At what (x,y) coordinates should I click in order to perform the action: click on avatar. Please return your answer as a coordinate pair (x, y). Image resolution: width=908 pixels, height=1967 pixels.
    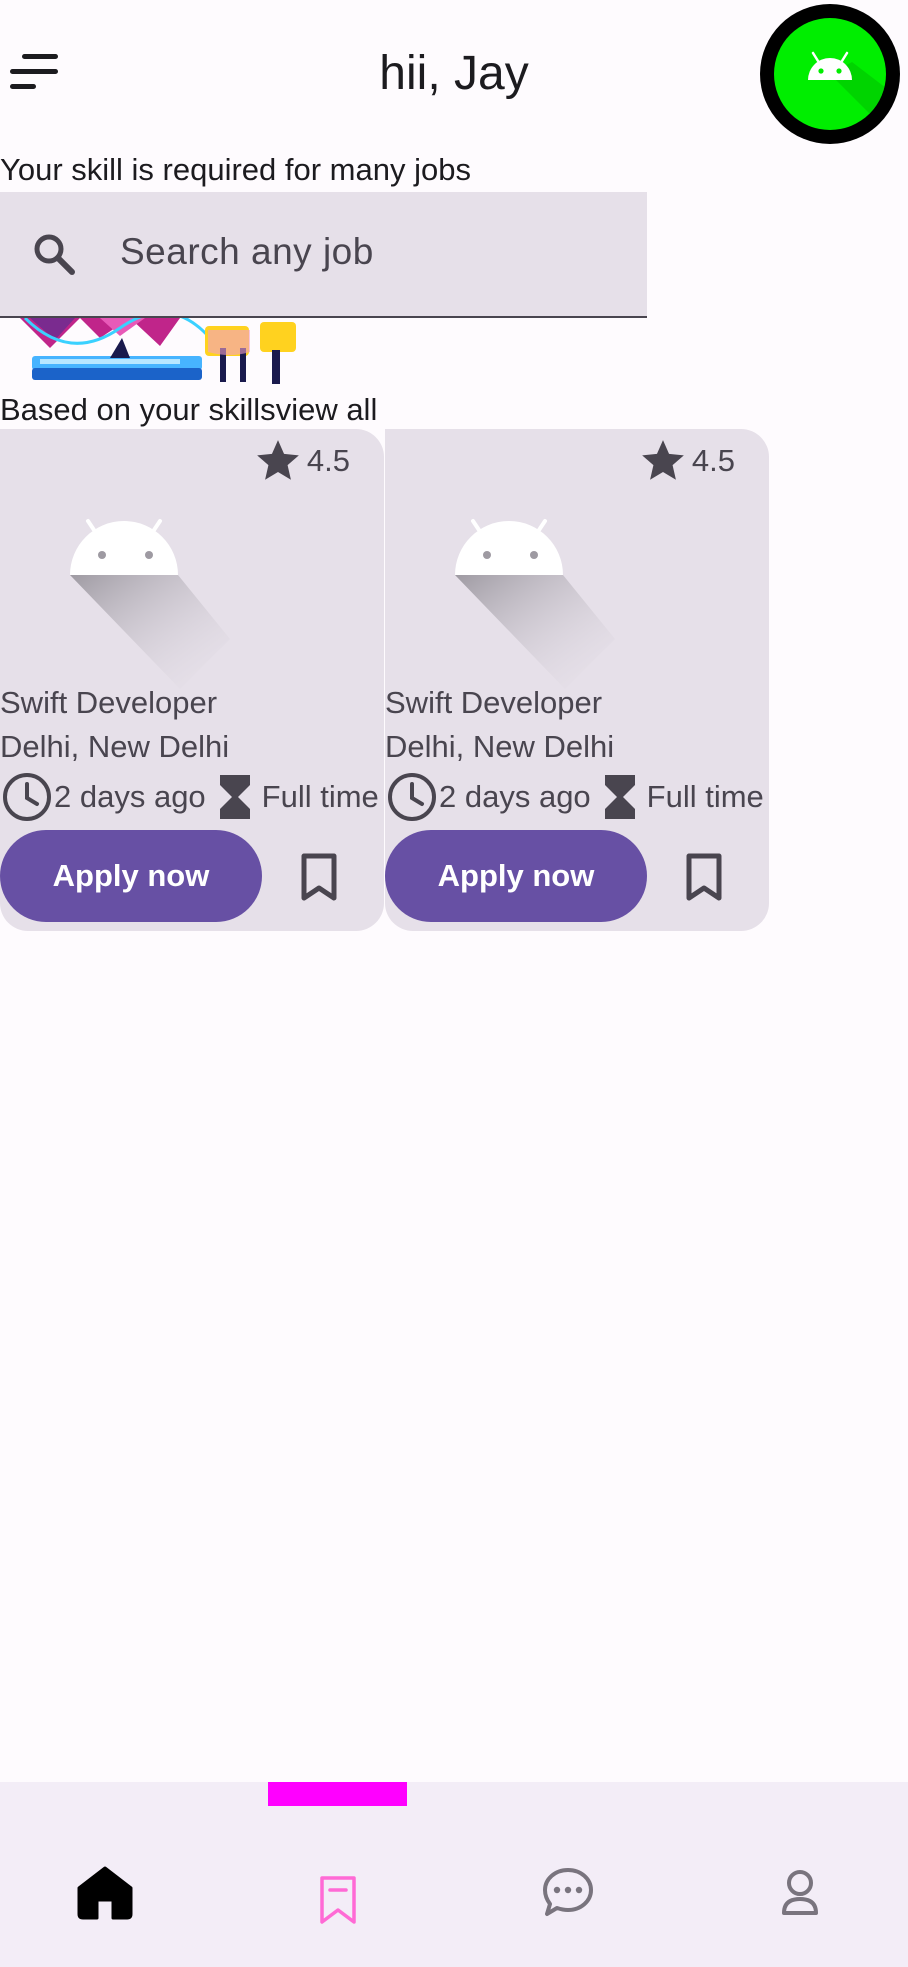
    Looking at the image, I should click on (830, 74).